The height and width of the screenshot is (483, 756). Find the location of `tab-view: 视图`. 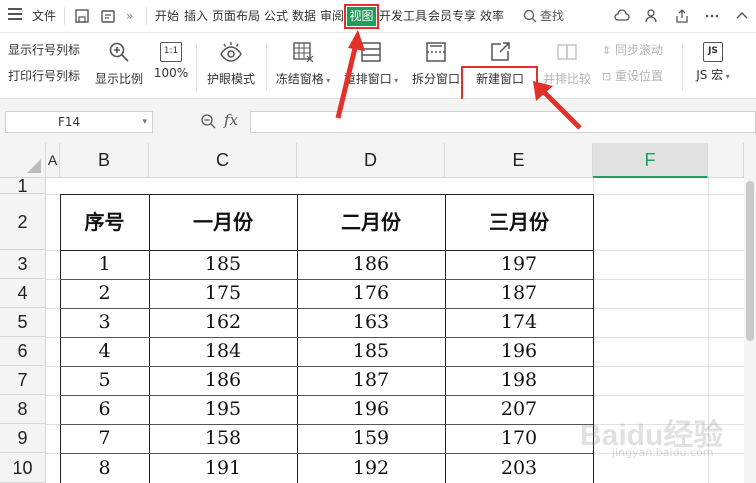

tab-view: 视图 is located at coordinates (361, 16).